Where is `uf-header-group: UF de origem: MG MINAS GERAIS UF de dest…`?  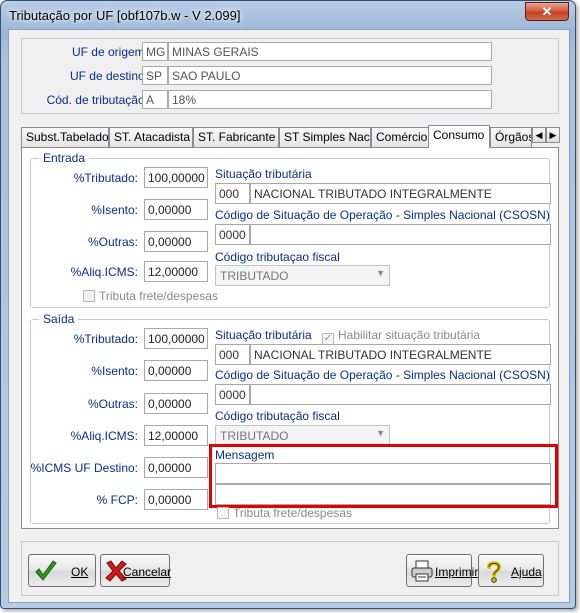
uf-header-group: UF de origem: MG MINAS GERAIS UF de dest… is located at coordinates (290, 76).